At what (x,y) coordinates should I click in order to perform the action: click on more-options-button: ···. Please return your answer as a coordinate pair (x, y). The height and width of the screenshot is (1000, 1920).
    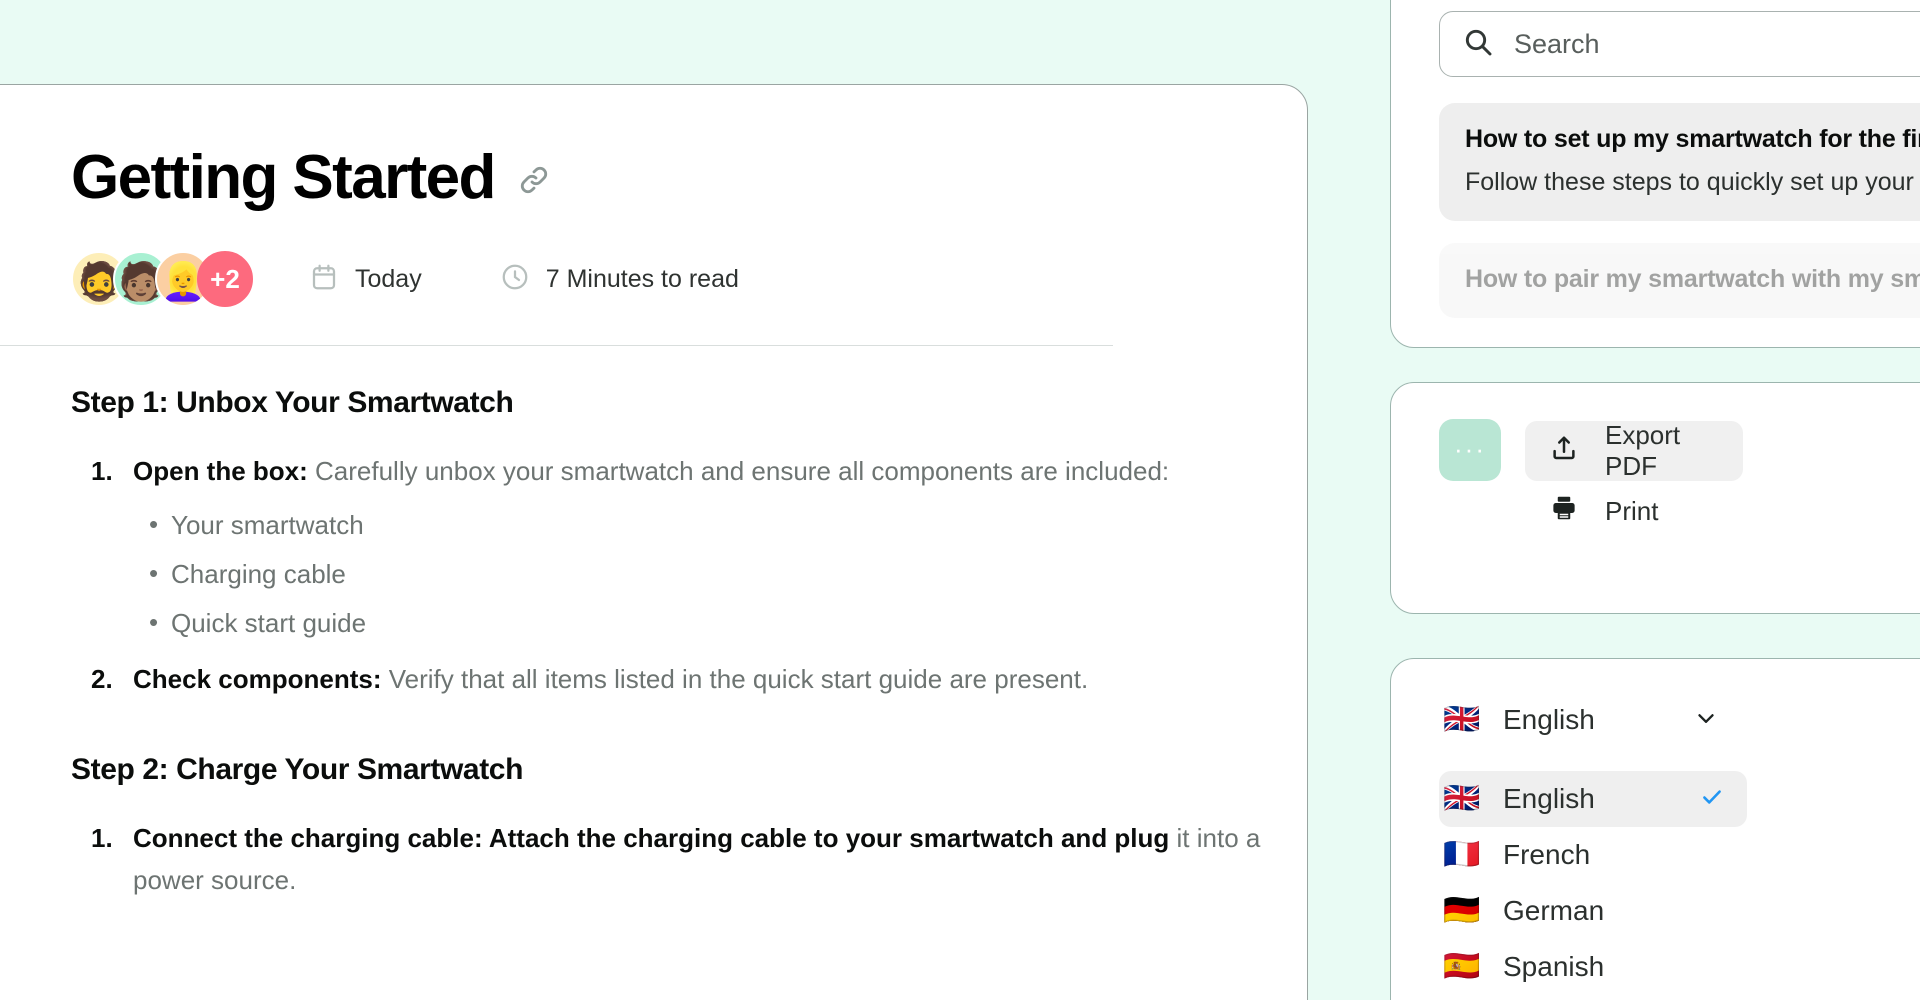
    Looking at the image, I should click on (1470, 450).